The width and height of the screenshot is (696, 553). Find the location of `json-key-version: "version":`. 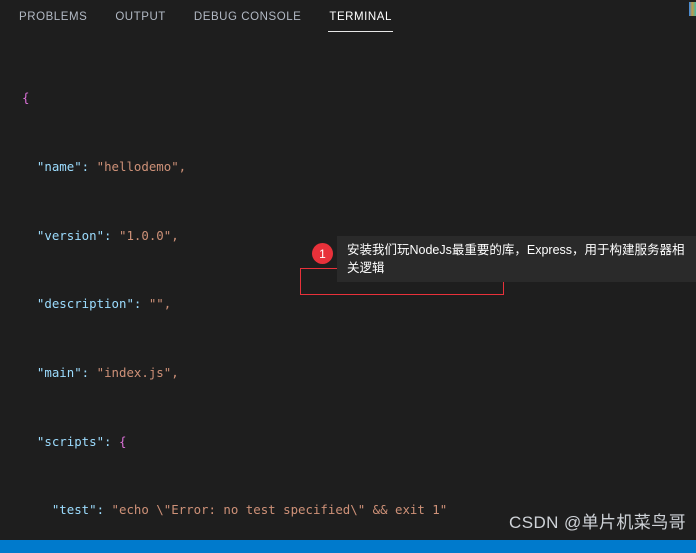

json-key-version: "version": is located at coordinates (74, 235).